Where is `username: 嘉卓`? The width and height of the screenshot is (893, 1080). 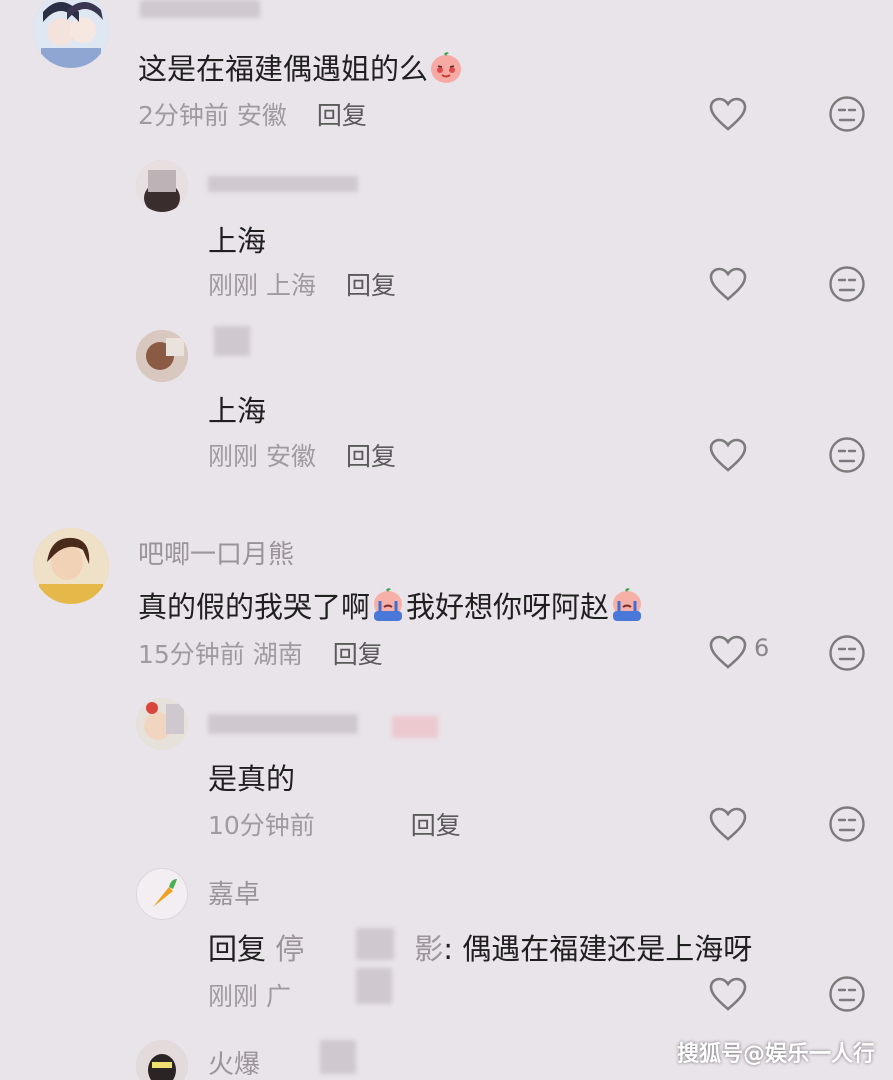
username: 嘉卓 is located at coordinates (234, 892).